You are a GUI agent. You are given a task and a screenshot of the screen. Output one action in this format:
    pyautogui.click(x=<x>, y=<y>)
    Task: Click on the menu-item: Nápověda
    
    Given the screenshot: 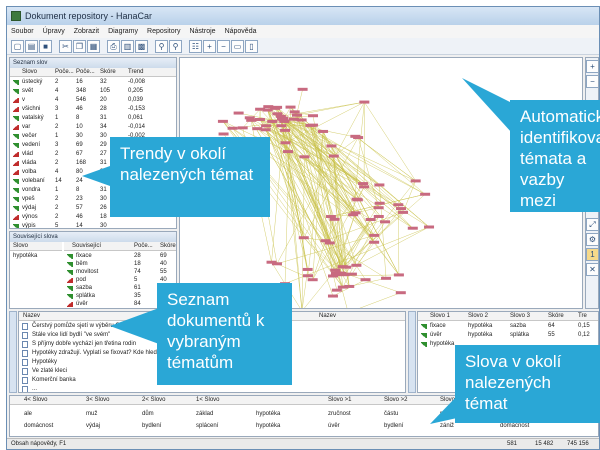 What is the action you would take?
    pyautogui.click(x=241, y=31)
    